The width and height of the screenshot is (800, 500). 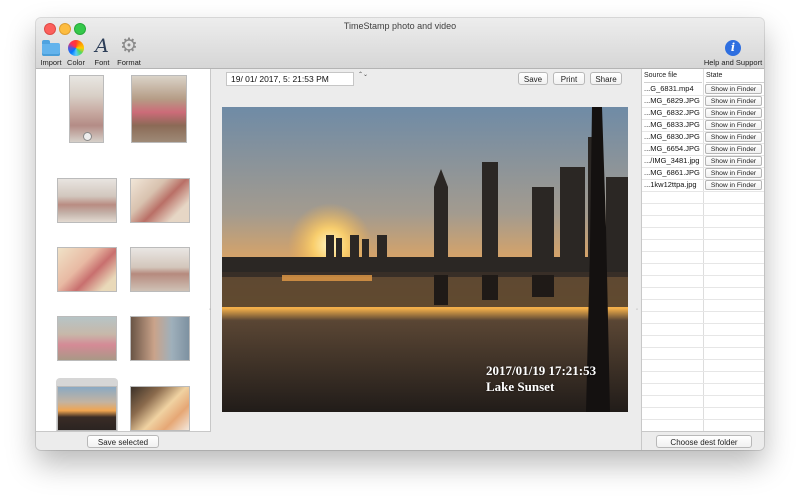 What do you see at coordinates (520, 386) in the screenshot?
I see `stamp-caption: Lake Sunset` at bounding box center [520, 386].